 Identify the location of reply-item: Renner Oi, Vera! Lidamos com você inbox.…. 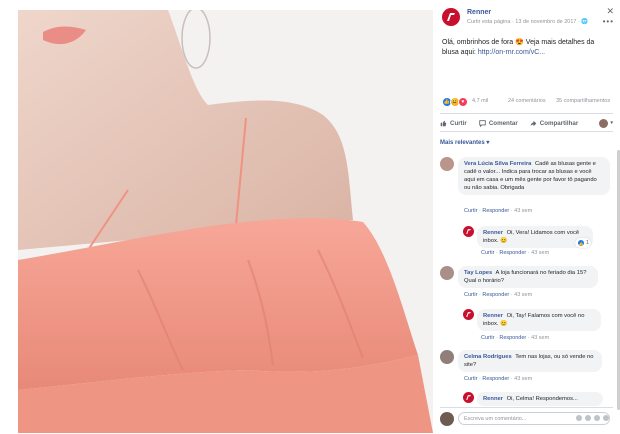
(538, 243).